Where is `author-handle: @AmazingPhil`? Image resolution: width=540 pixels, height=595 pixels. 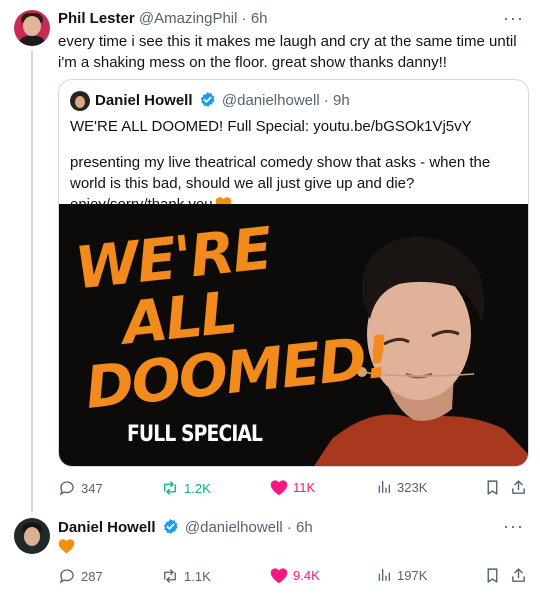
author-handle: @AmazingPhil is located at coordinates (188, 18).